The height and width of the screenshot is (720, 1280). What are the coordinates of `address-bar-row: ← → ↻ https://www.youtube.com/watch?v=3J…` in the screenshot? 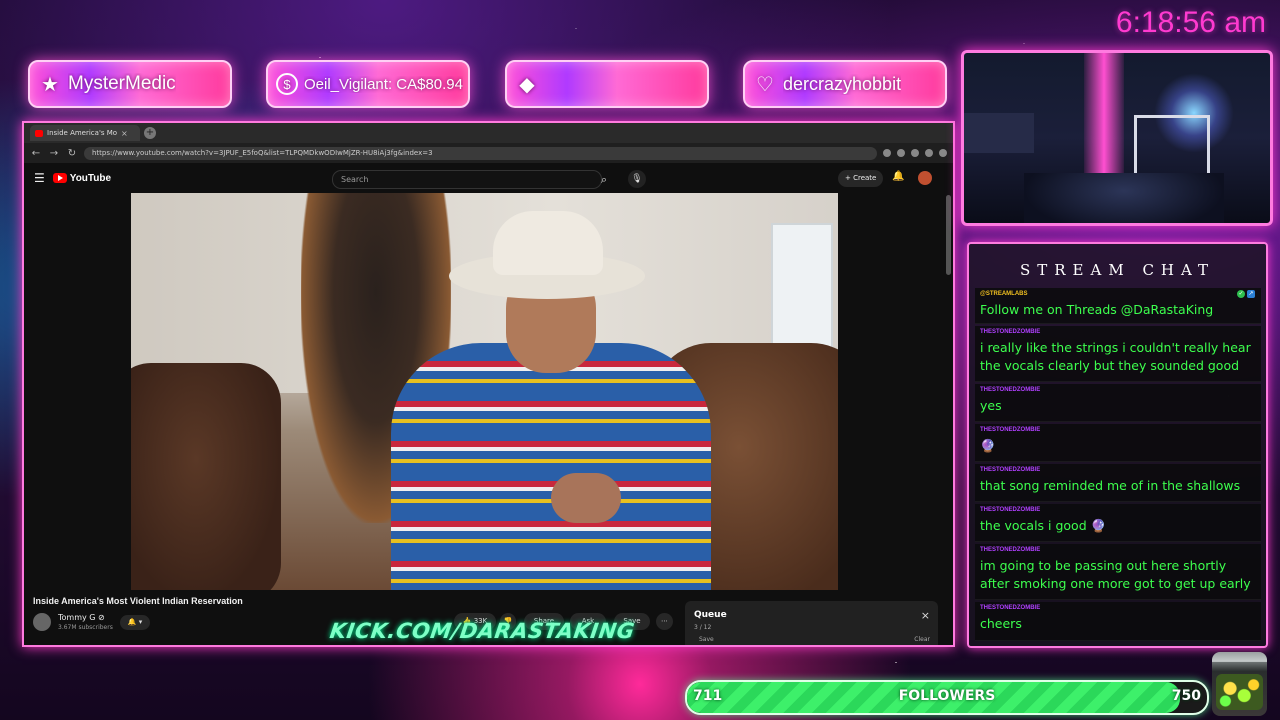 It's located at (488, 153).